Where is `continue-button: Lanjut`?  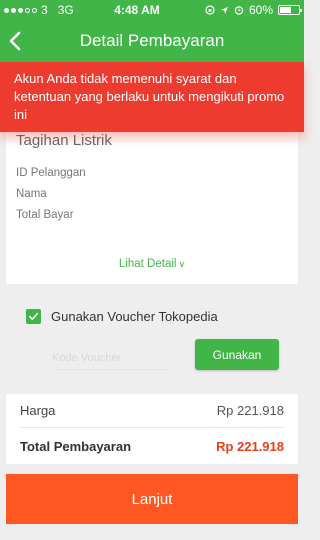 continue-button: Lanjut is located at coordinates (152, 499).